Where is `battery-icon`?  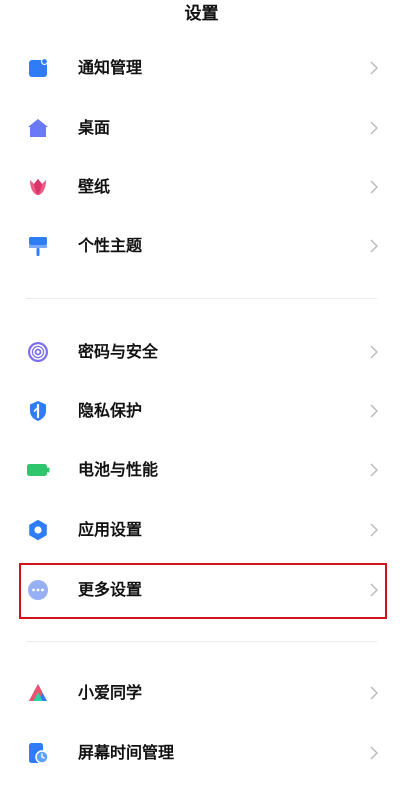
battery-icon is located at coordinates (38, 470).